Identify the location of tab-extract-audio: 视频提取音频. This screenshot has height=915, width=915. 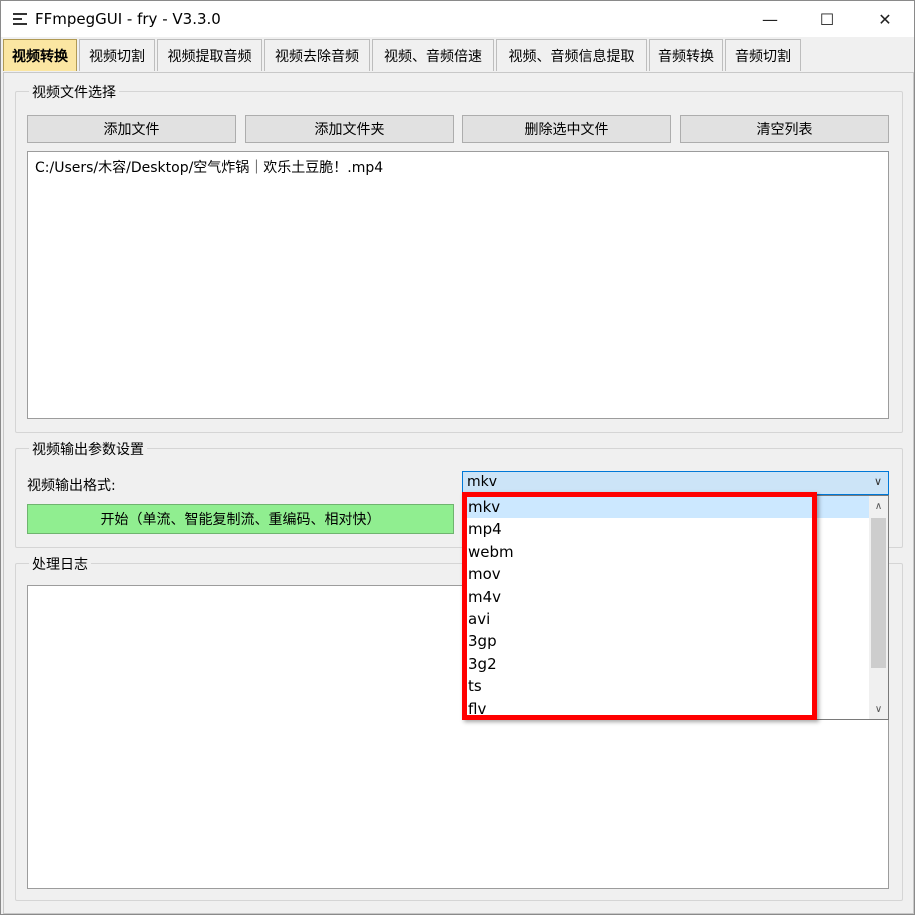
(209, 55).